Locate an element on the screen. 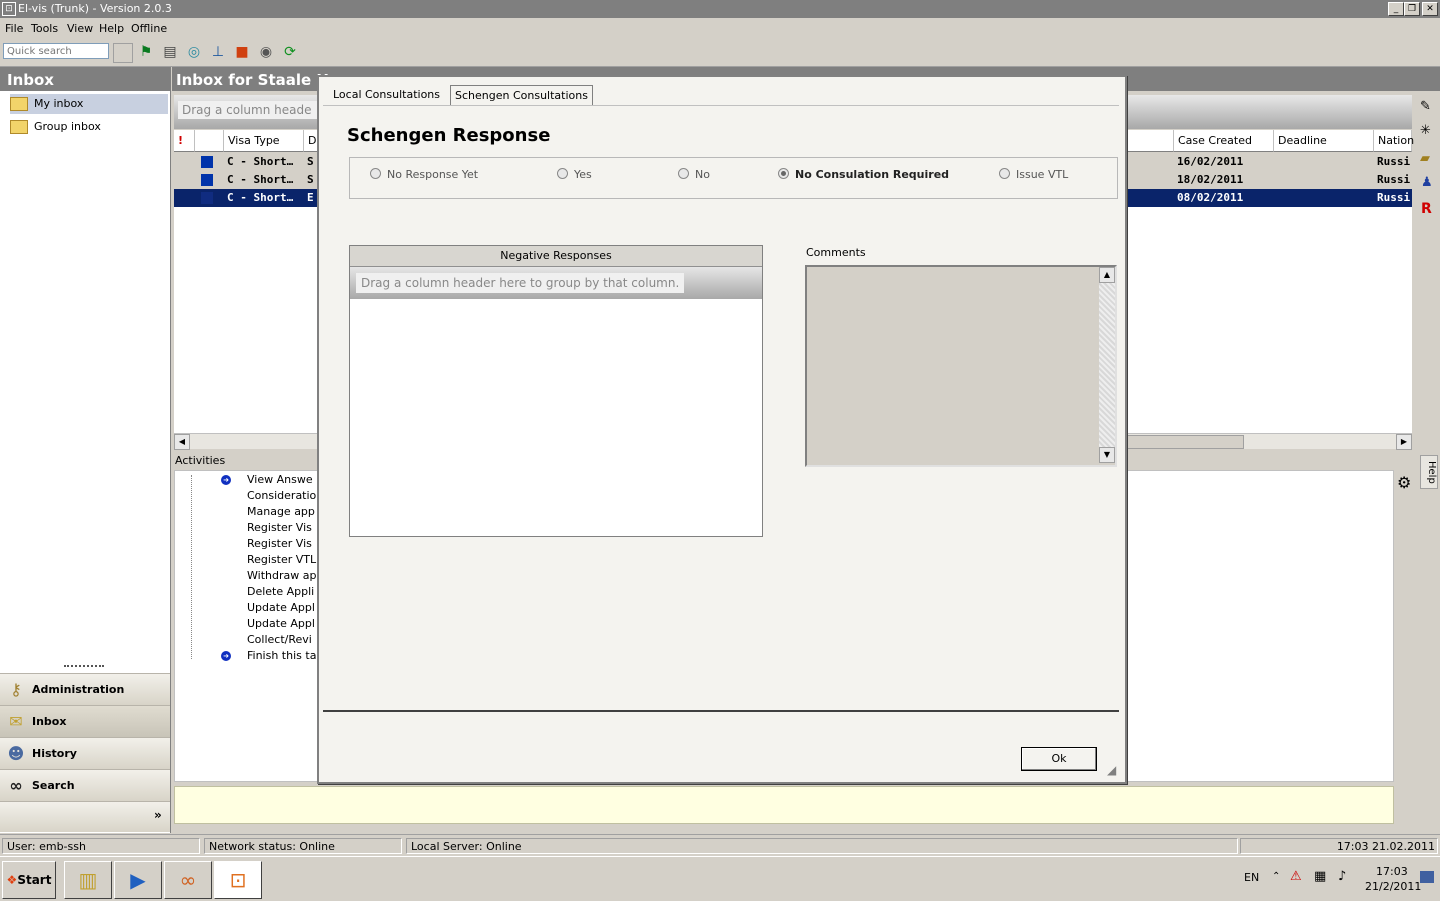 This screenshot has height=901, width=1440. show-desktop-icon is located at coordinates (1427, 877).